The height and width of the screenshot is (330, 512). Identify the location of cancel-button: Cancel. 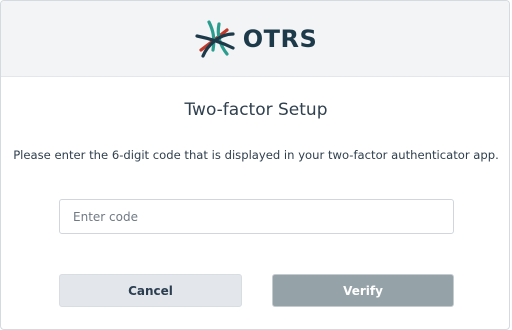
(150, 290).